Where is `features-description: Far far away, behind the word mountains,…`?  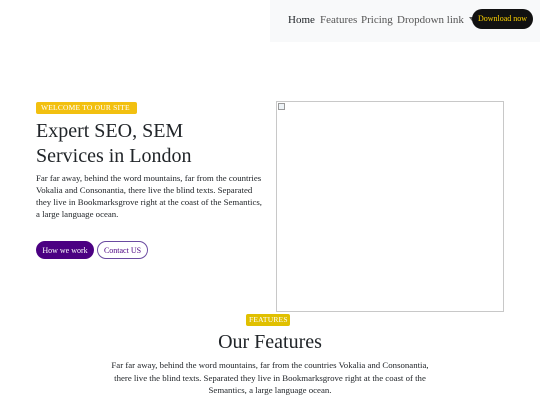 features-description: Far far away, behind the word mountains,… is located at coordinates (270, 377).